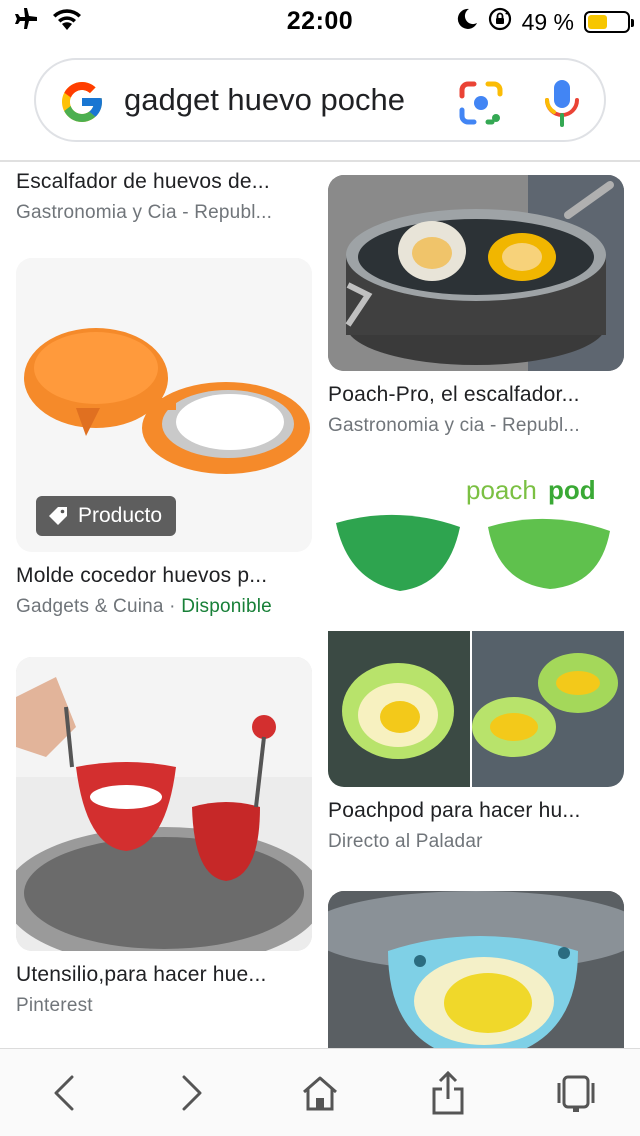 The image size is (640, 1136). I want to click on result-card: Utensilio,para hacer hue... Pinterest, so click(164, 837).